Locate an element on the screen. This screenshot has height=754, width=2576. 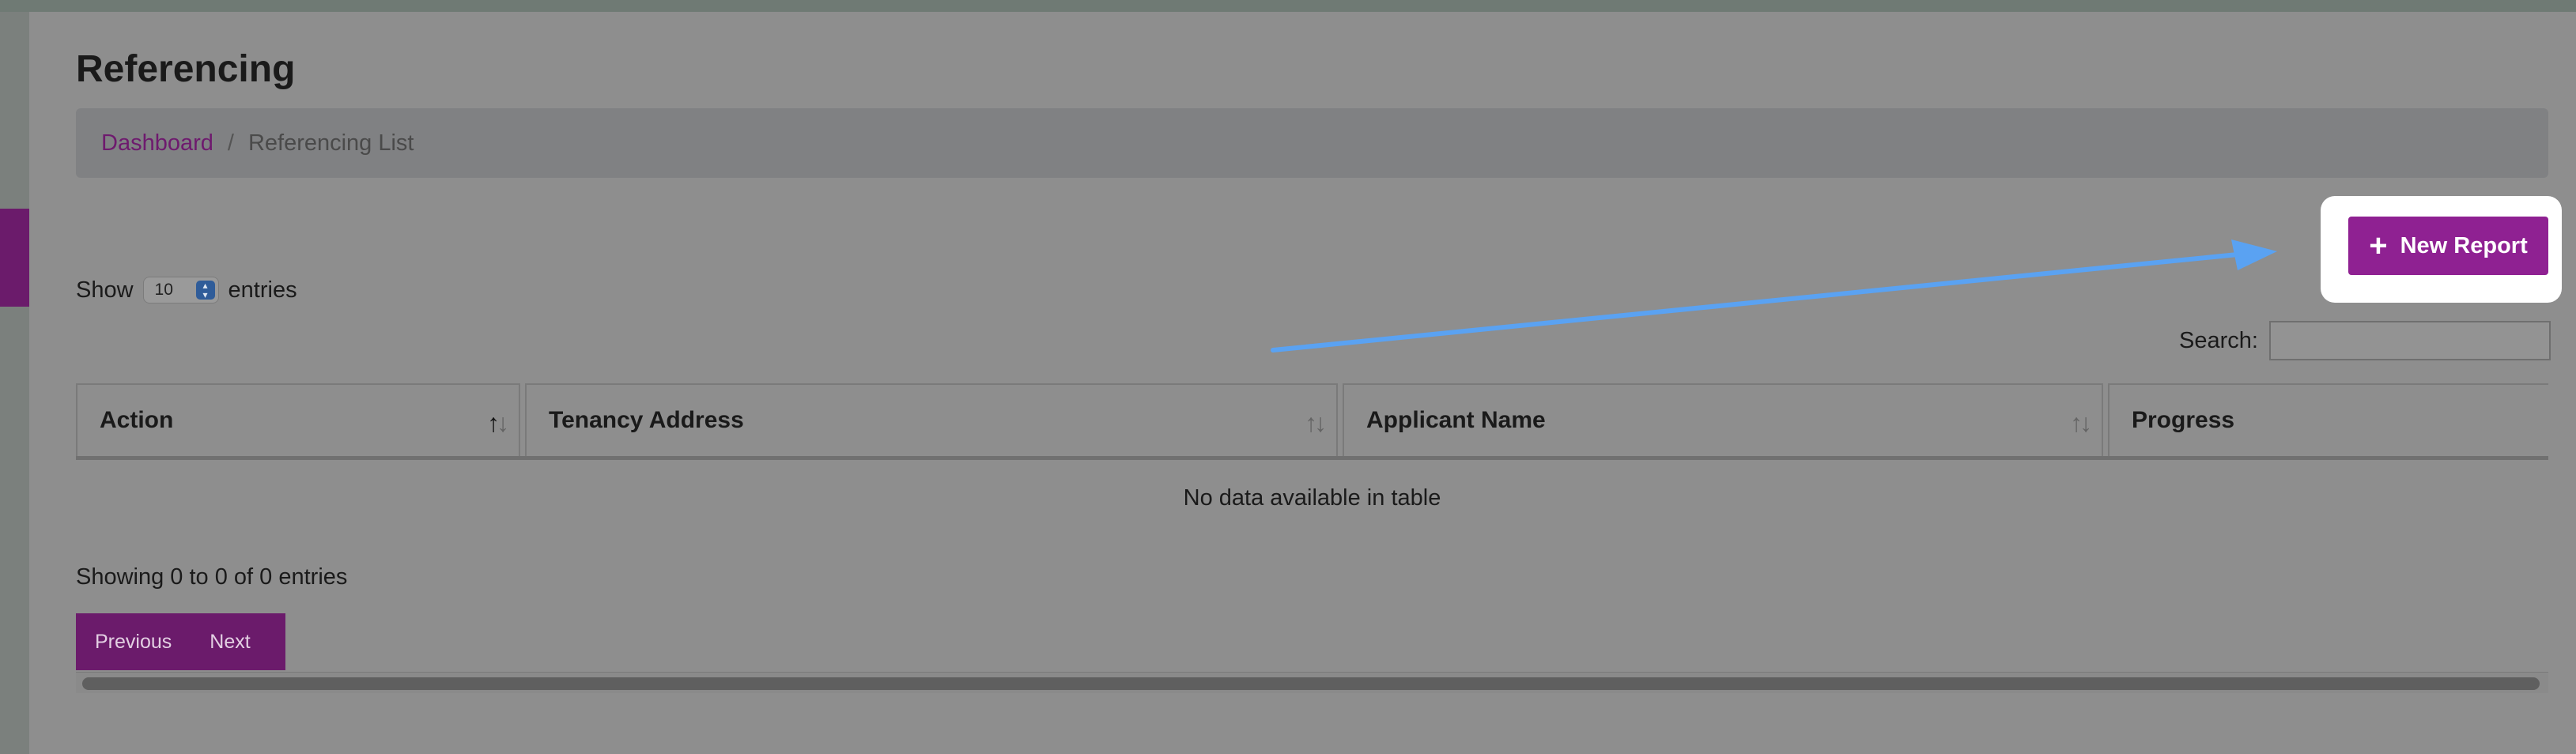
search-label: Search: is located at coordinates (2218, 340).